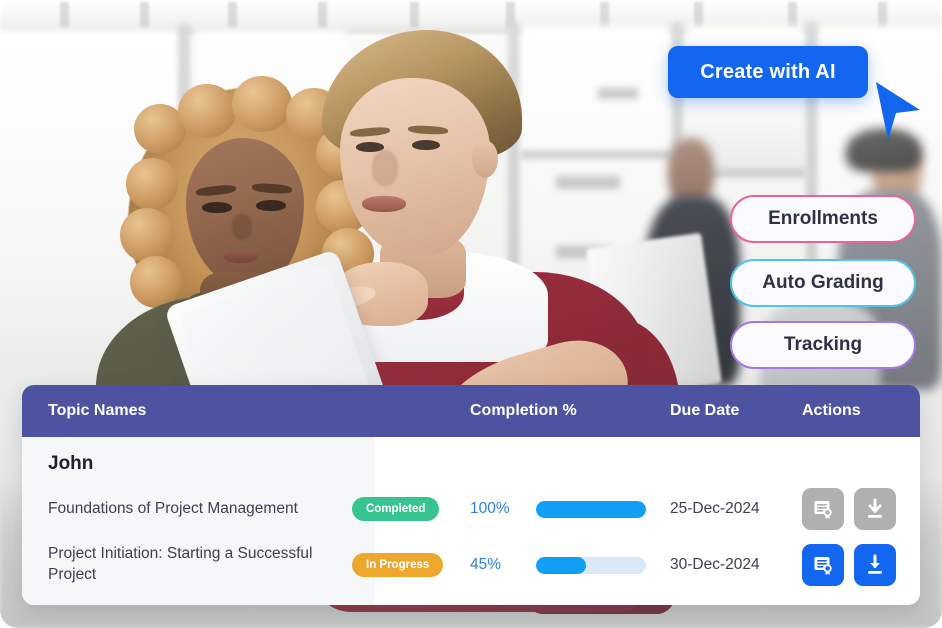 This screenshot has width=942, height=628. What do you see at coordinates (173, 508) in the screenshot?
I see `row-topic-name: Foundations of Project Management` at bounding box center [173, 508].